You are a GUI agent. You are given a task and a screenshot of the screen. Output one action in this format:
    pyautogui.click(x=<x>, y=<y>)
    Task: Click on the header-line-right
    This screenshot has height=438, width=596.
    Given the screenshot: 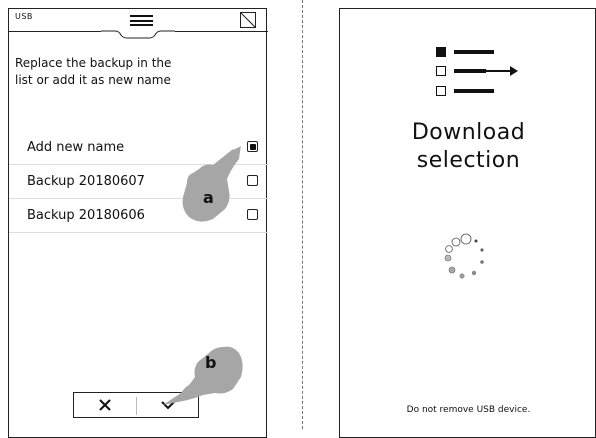 What is the action you would take?
    pyautogui.click(x=221, y=31)
    